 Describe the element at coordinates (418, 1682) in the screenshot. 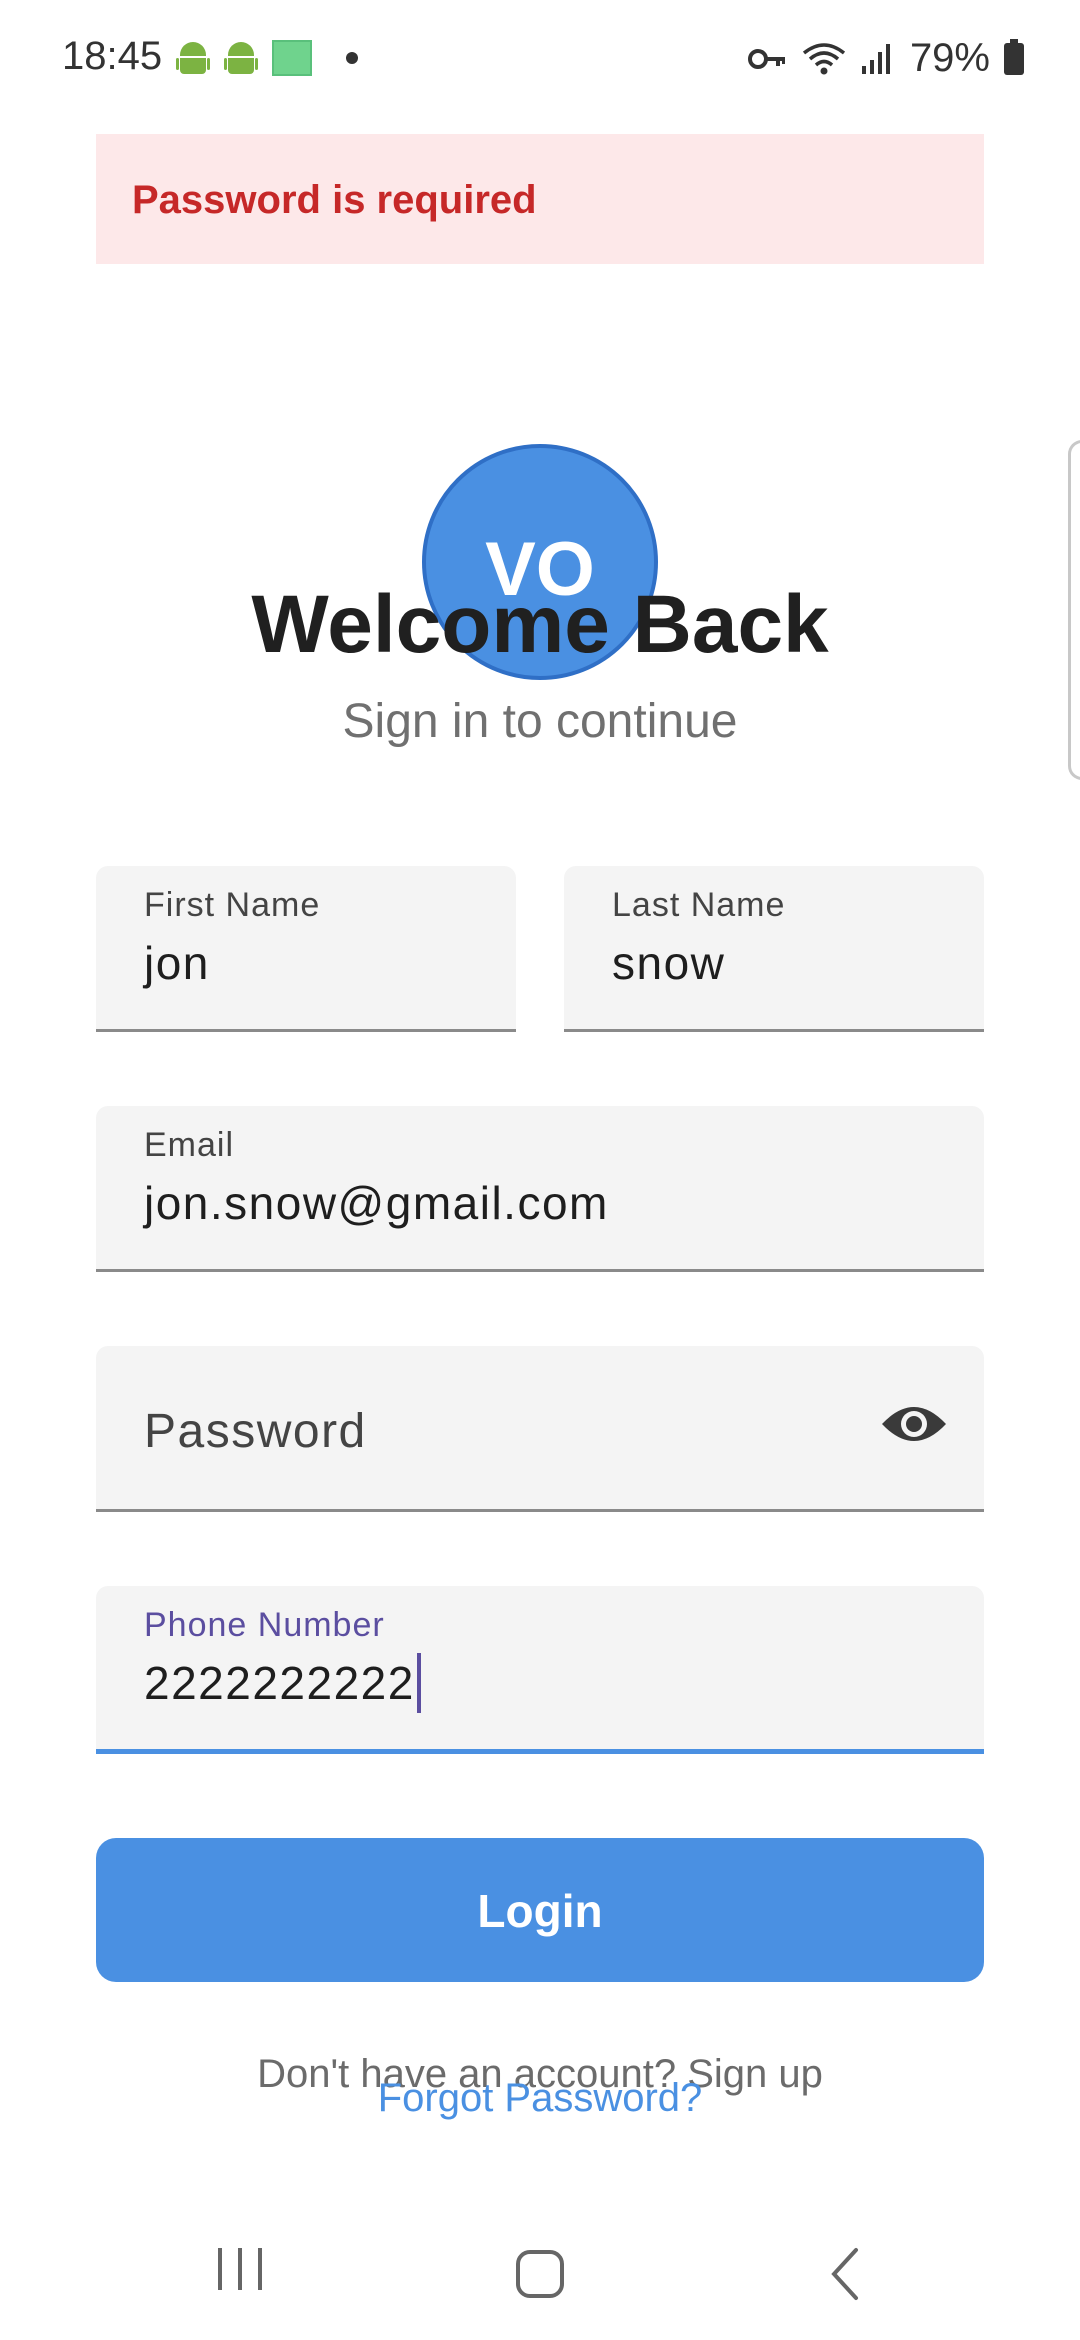

I see `text-cursor` at that location.